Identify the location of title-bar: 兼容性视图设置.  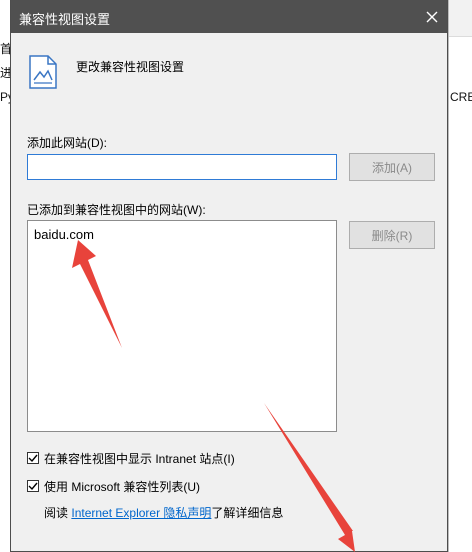
(229, 16).